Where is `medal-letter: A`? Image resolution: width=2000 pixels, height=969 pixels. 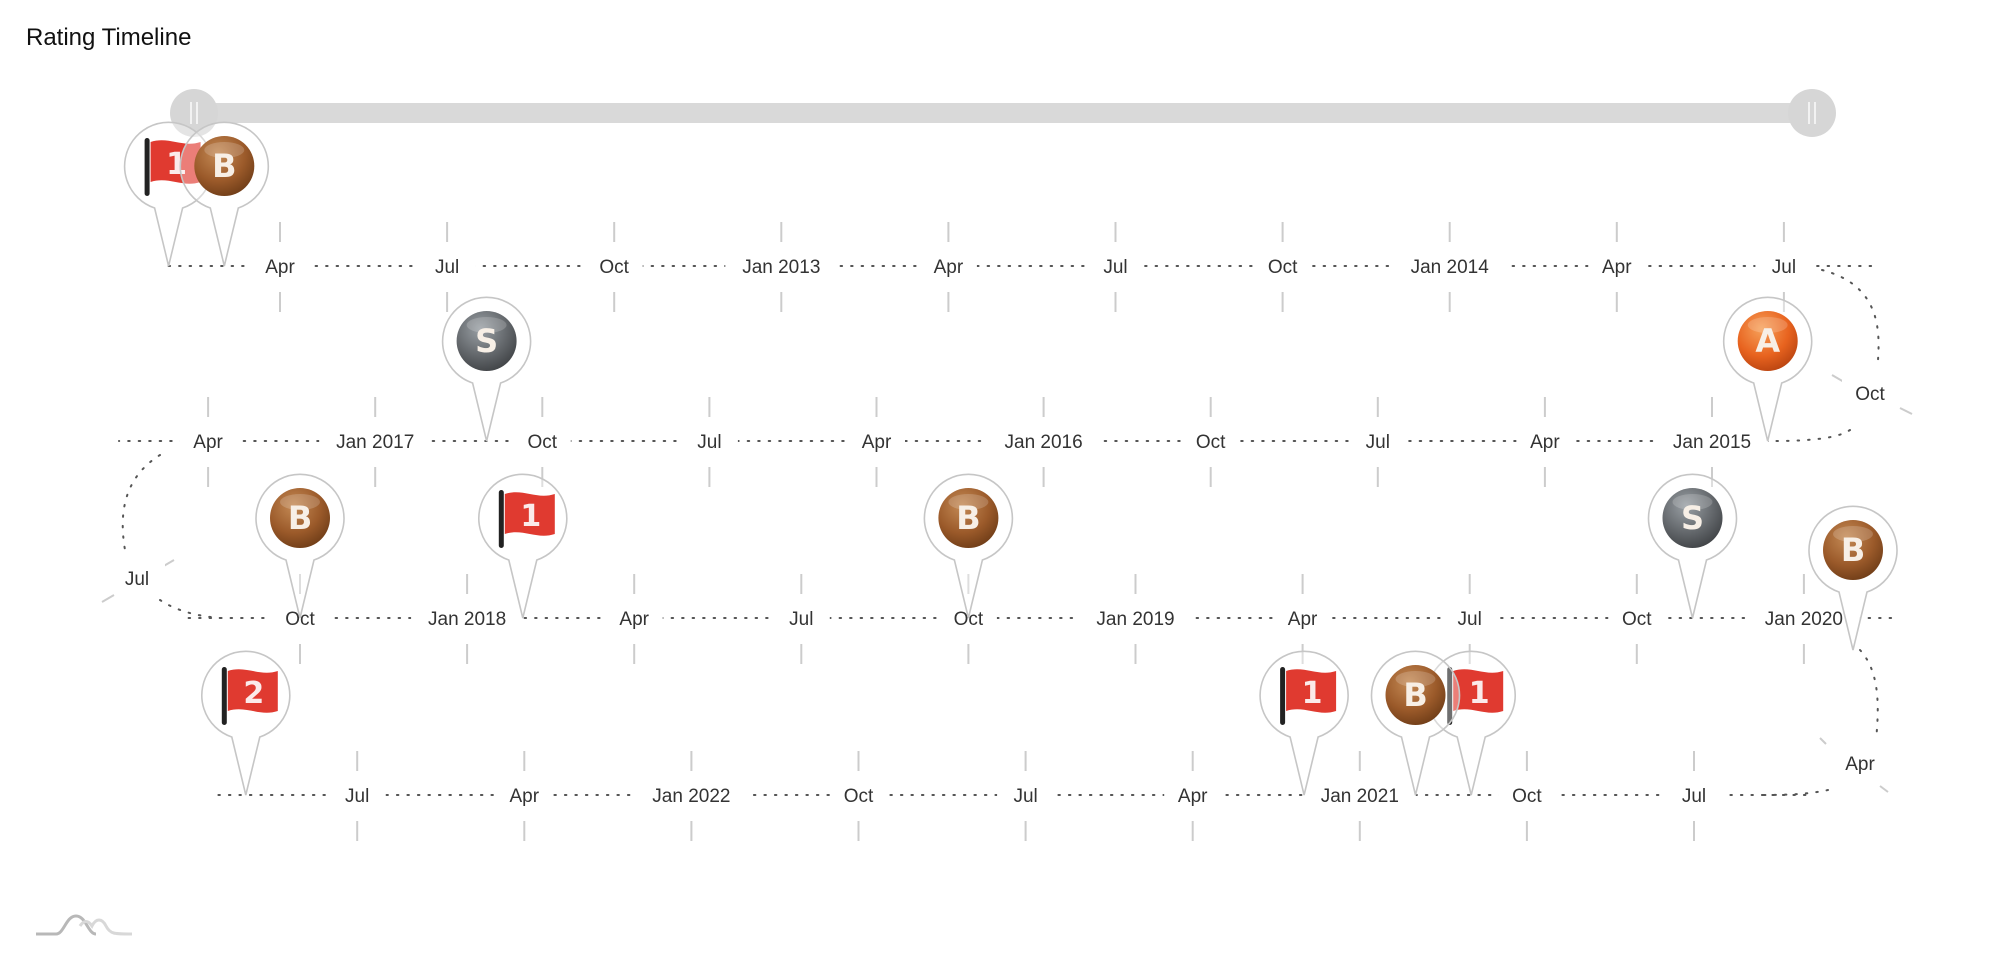
medal-letter: A is located at coordinates (1767, 341).